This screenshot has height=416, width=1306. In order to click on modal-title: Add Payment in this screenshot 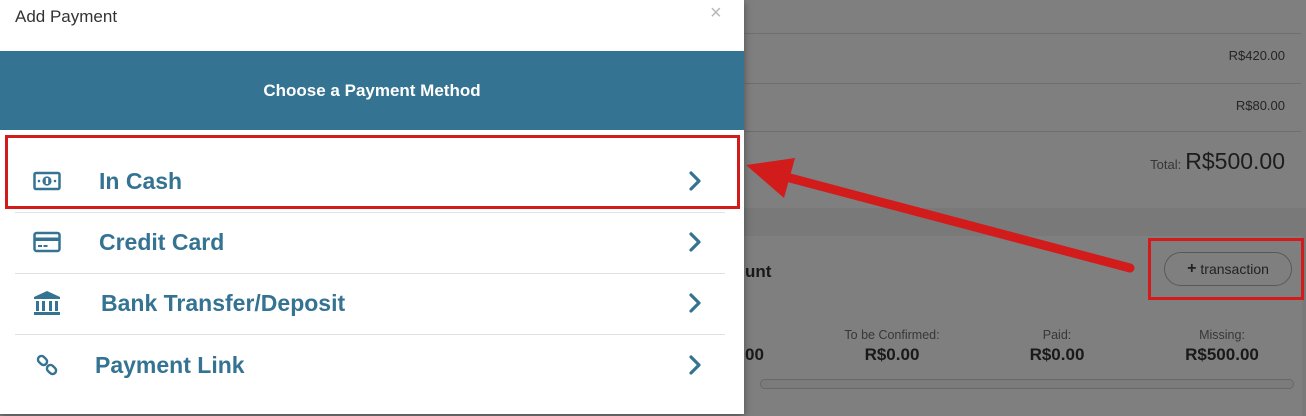, I will do `click(66, 16)`.